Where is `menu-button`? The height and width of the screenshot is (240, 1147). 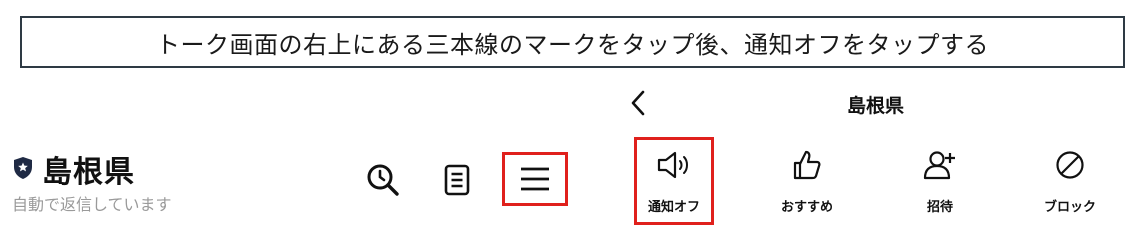 menu-button is located at coordinates (535, 179).